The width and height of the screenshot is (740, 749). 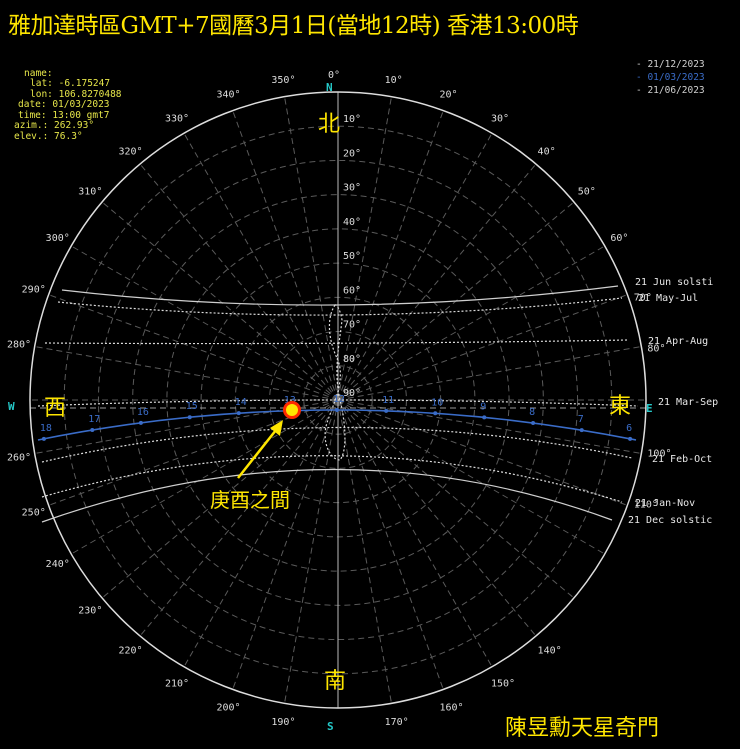 I want to click on hour-label: 14, so click(x=241, y=402).